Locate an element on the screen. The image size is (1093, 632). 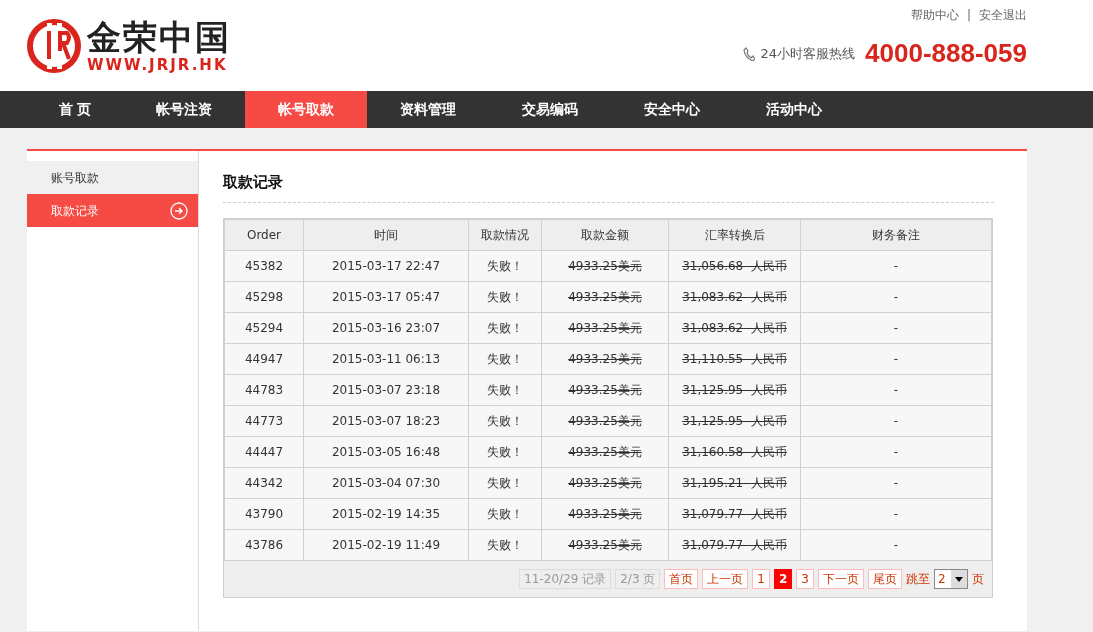
table-cell: 43786 is located at coordinates (264, 544).